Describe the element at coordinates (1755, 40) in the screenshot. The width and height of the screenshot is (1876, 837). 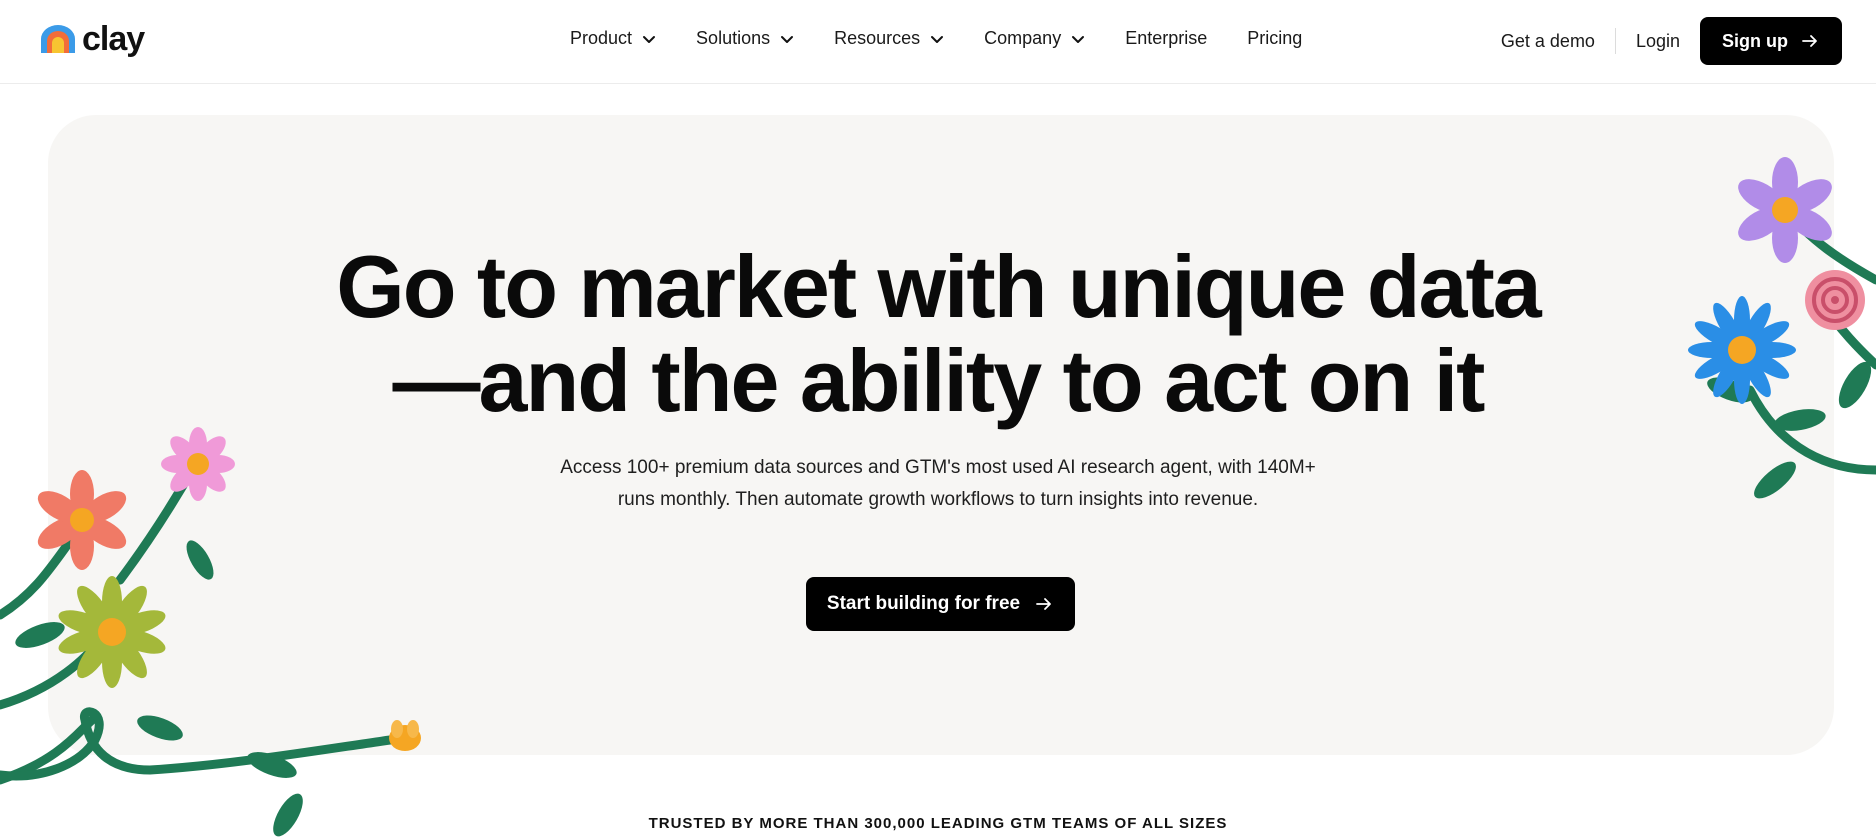
I see `signup-label: Sign up` at that location.